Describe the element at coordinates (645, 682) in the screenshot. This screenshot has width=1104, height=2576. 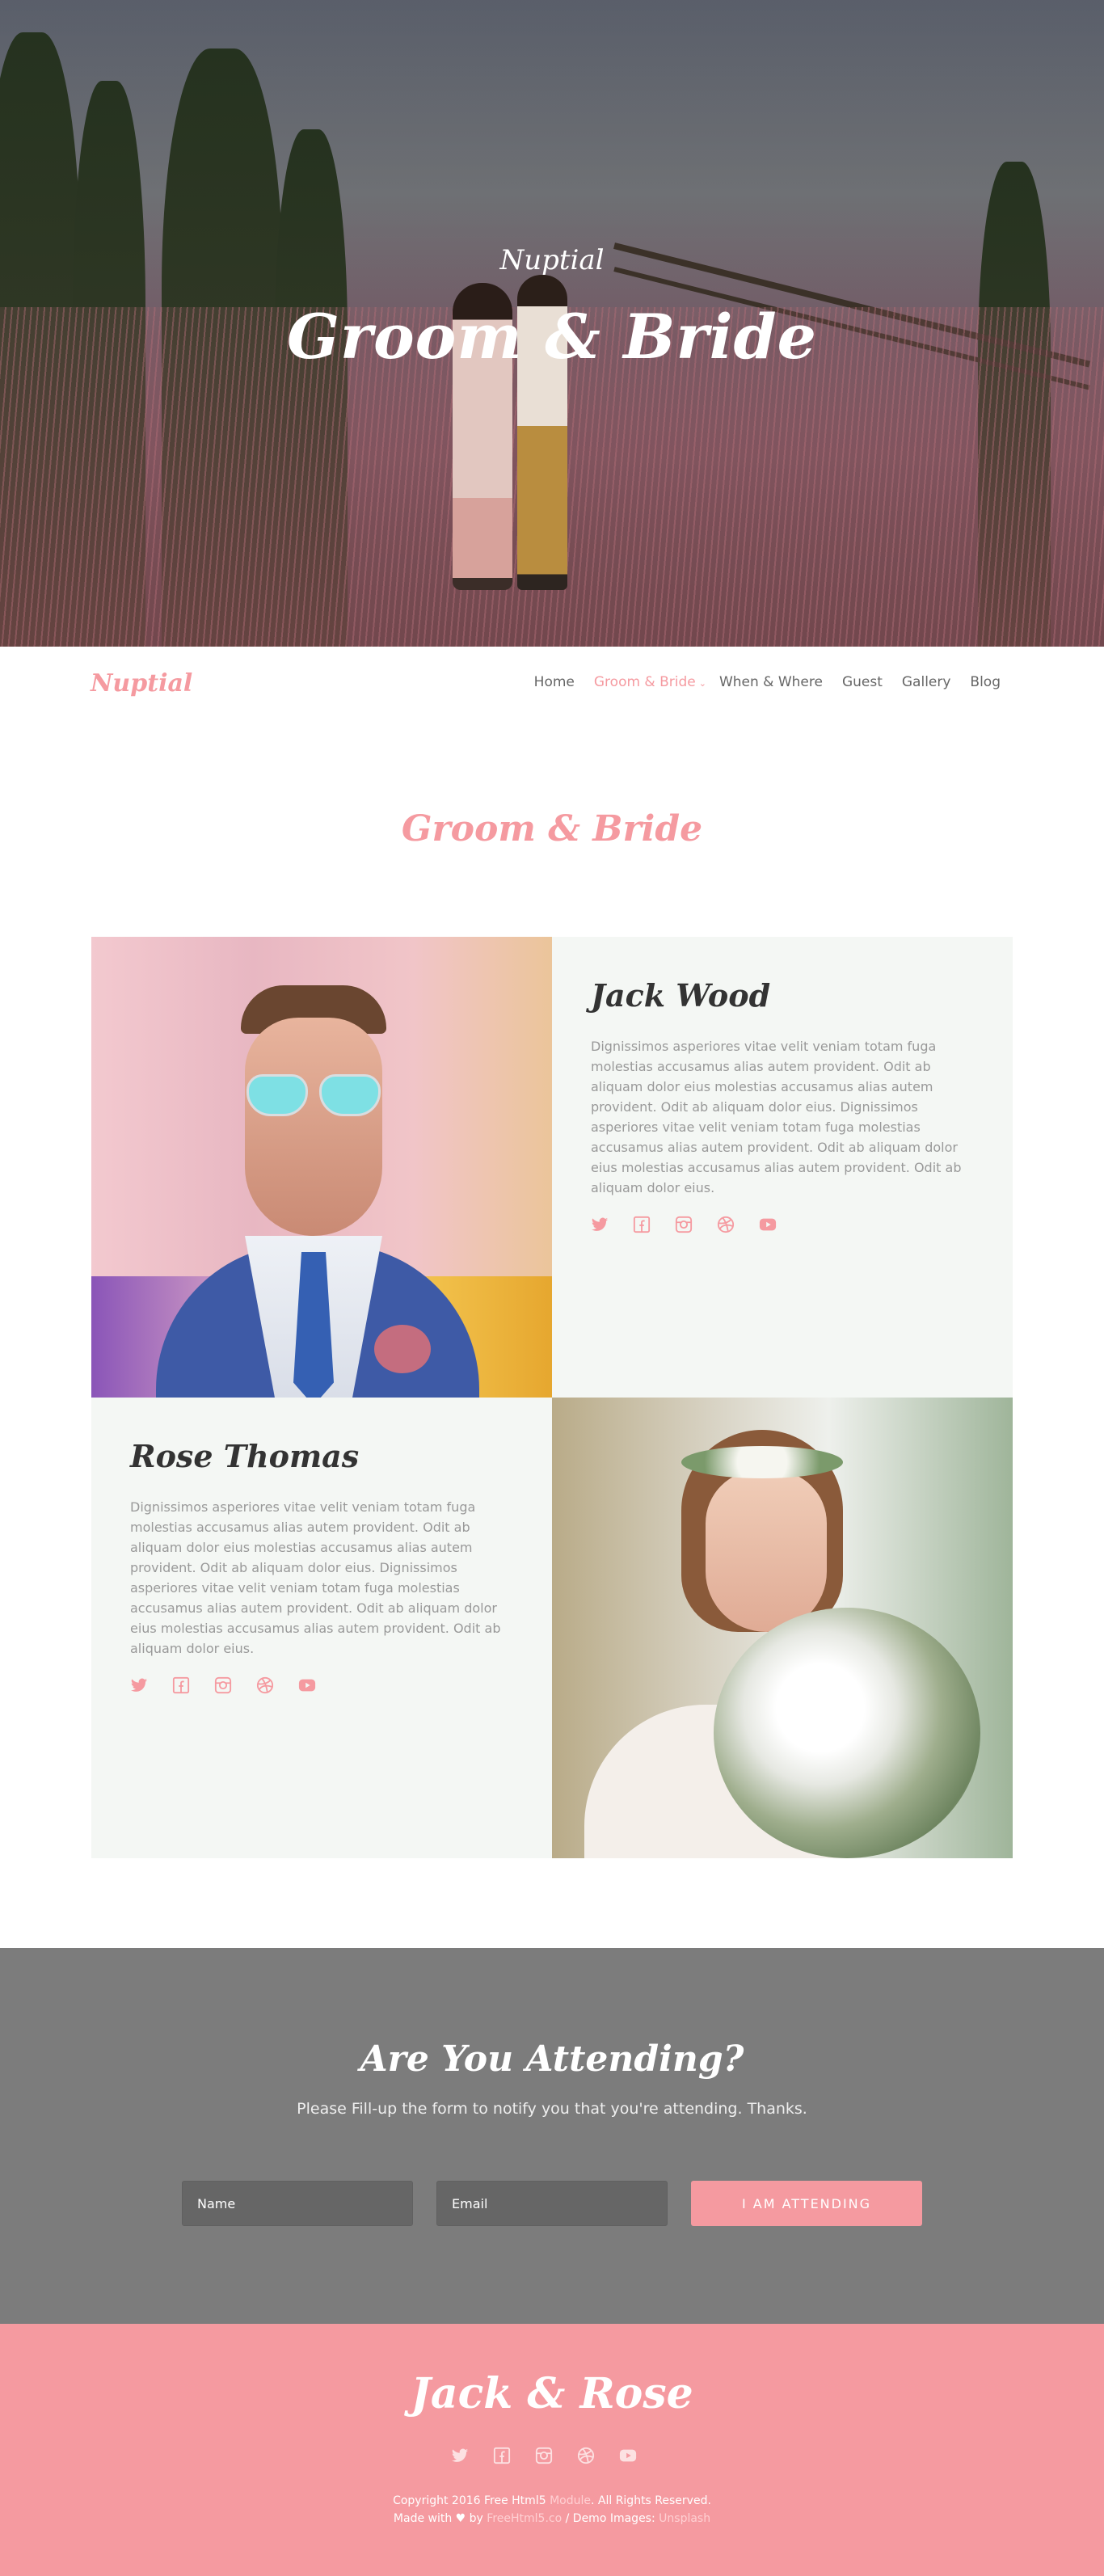
I see `nav-item-label: Groom & Bride` at that location.